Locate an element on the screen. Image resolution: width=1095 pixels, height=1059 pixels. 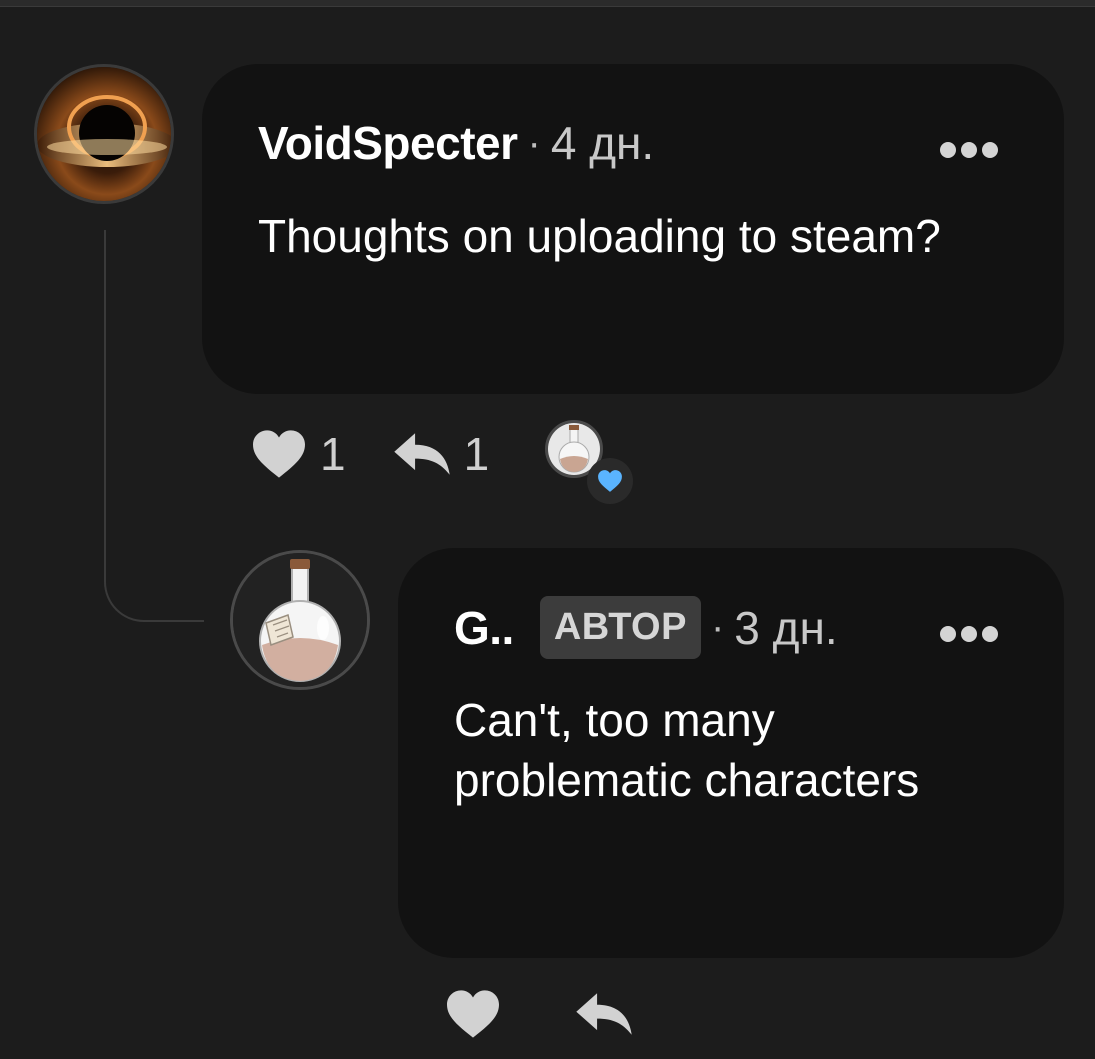
author-name: G.. is located at coordinates (484, 628).